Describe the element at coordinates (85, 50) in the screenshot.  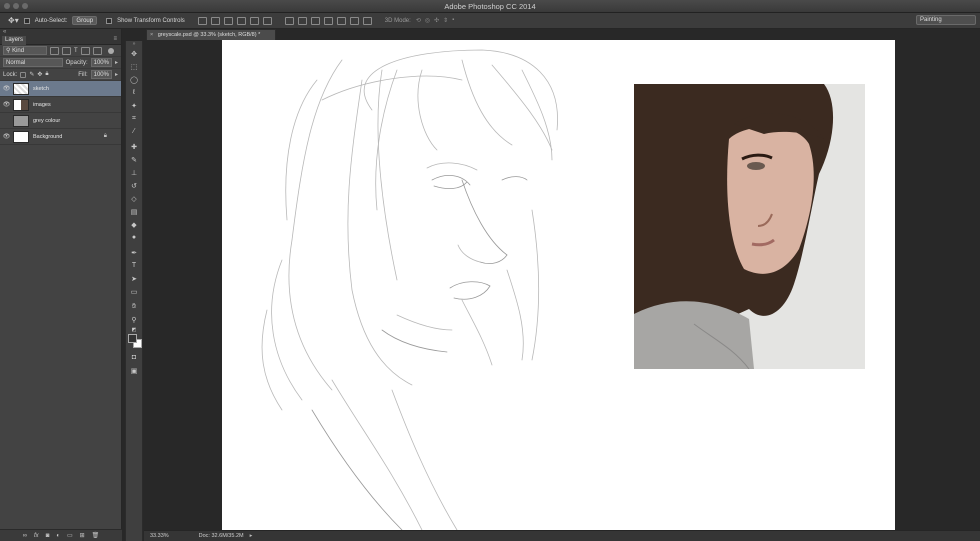
I see `filter-shape-icon` at that location.